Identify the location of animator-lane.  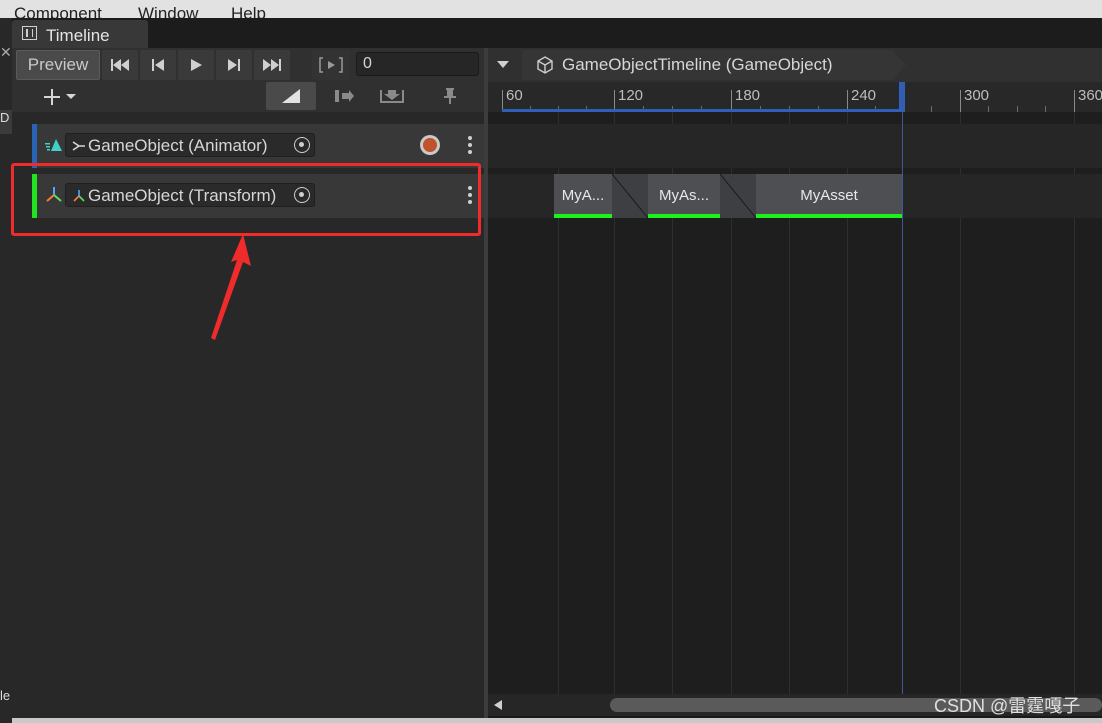
(795, 146).